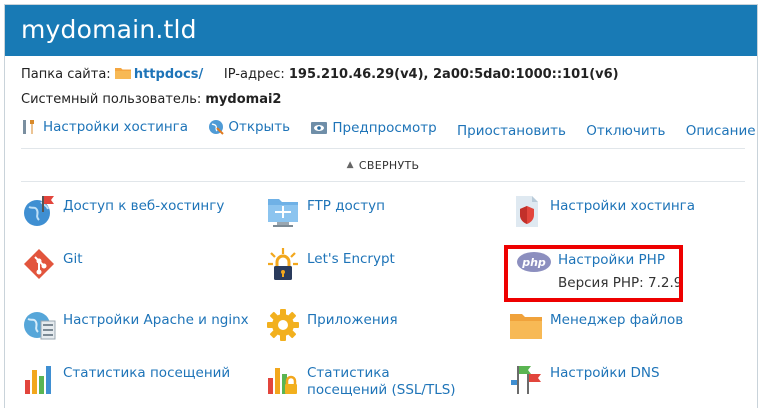 This screenshot has width=765, height=408. I want to click on disable-action-label: Отключить, so click(626, 131).